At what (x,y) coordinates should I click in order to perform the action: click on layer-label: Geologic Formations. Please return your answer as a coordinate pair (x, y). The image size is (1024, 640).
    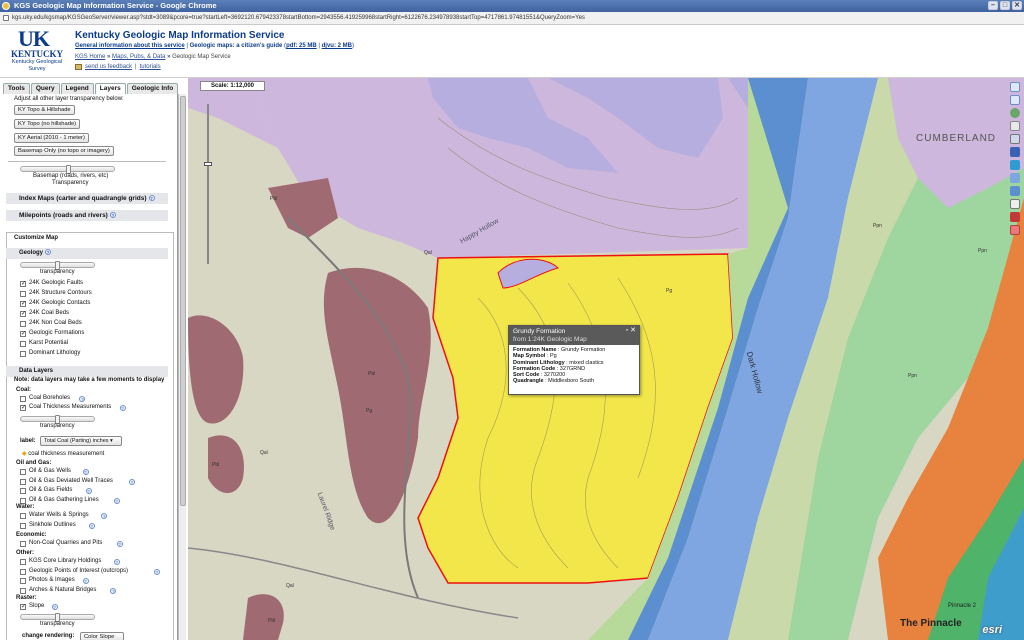
    Looking at the image, I should click on (57, 333).